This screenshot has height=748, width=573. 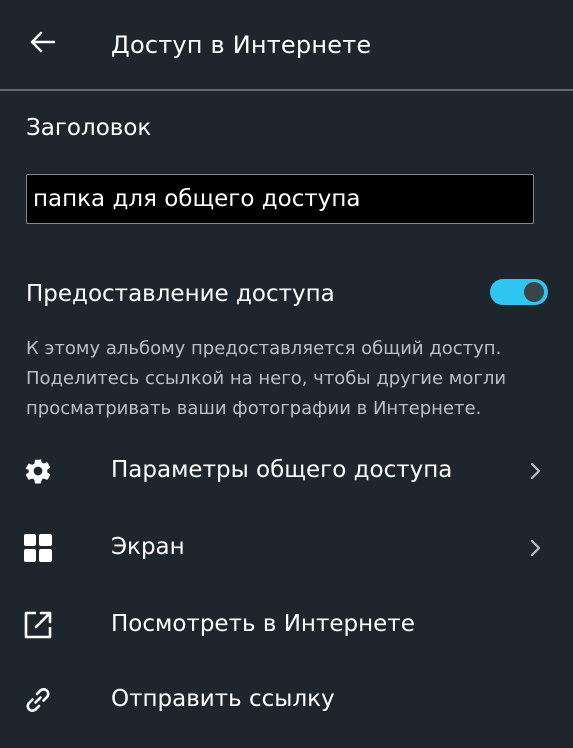 What do you see at coordinates (38, 700) in the screenshot?
I see `link-icon` at bounding box center [38, 700].